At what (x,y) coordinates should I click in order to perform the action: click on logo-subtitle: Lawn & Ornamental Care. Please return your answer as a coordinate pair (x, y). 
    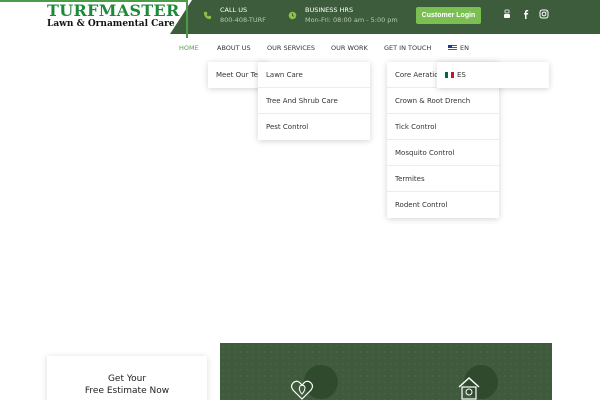
    Looking at the image, I should click on (111, 24).